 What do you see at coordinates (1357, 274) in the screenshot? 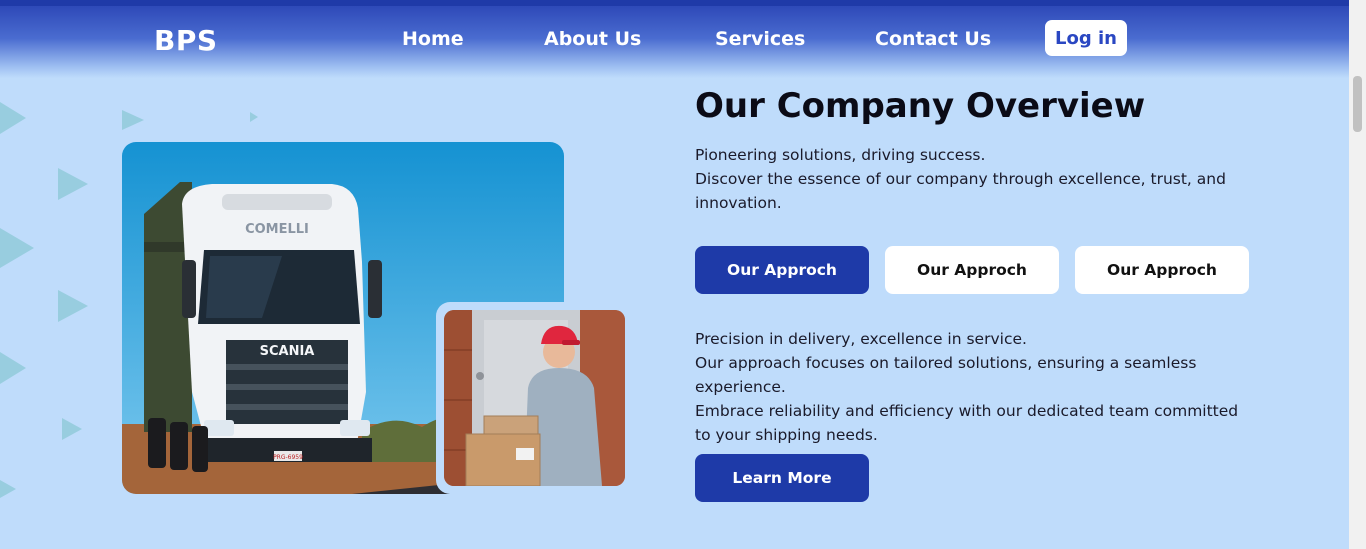
I see `page-scrollbar` at bounding box center [1357, 274].